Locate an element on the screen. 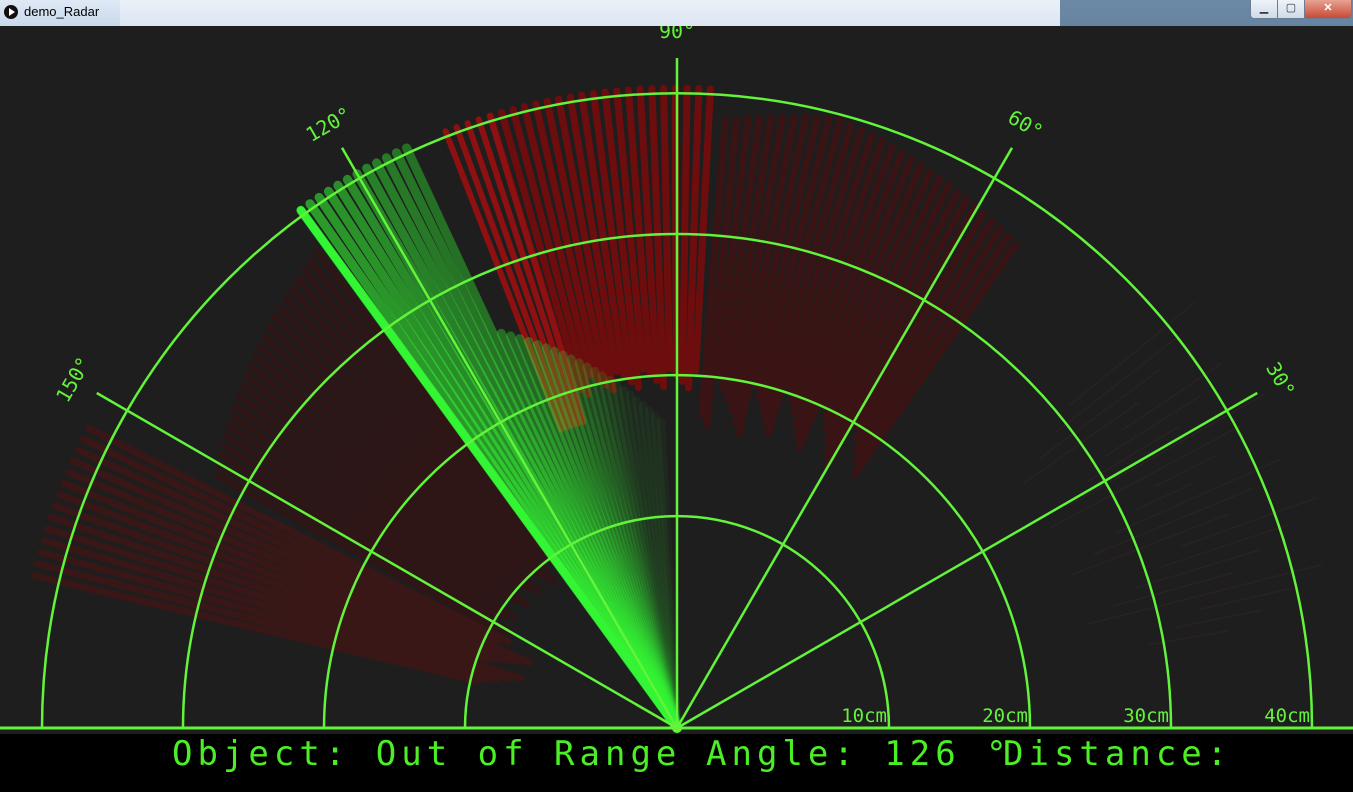  maximize-icon: ▢ is located at coordinates (1291, 8).